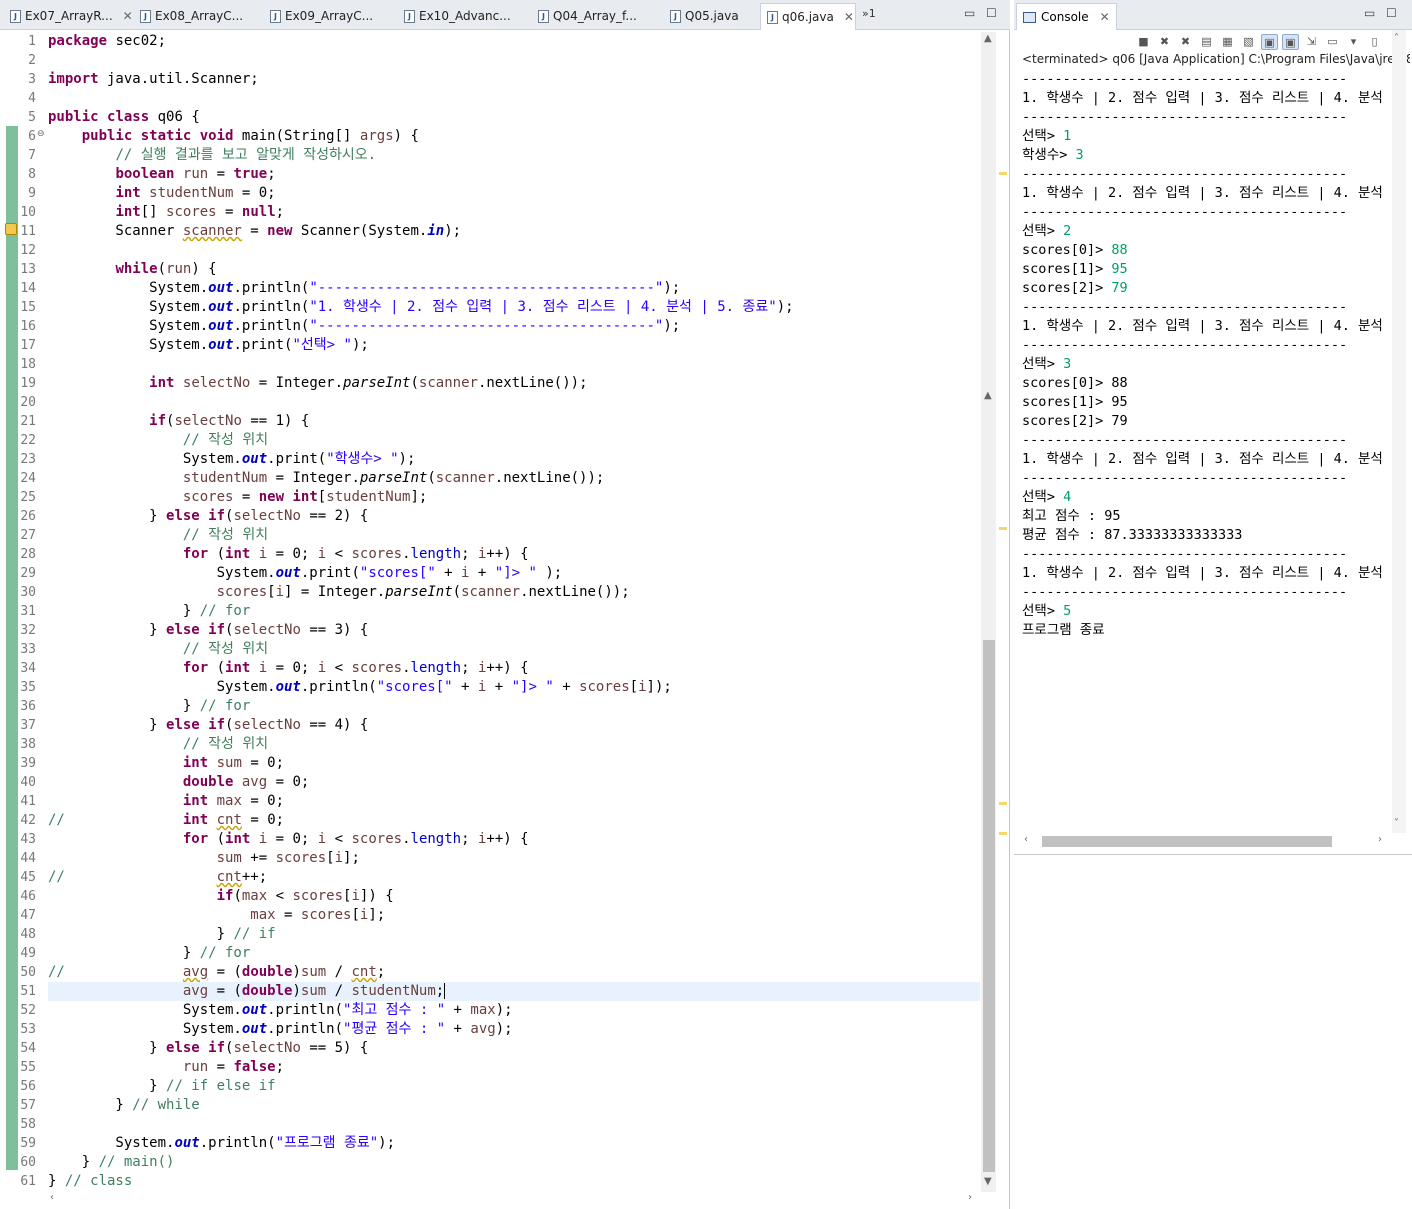 This screenshot has height=1209, width=1412. What do you see at coordinates (869, 13) in the screenshot?
I see `tab-overflow-button: »1` at bounding box center [869, 13].